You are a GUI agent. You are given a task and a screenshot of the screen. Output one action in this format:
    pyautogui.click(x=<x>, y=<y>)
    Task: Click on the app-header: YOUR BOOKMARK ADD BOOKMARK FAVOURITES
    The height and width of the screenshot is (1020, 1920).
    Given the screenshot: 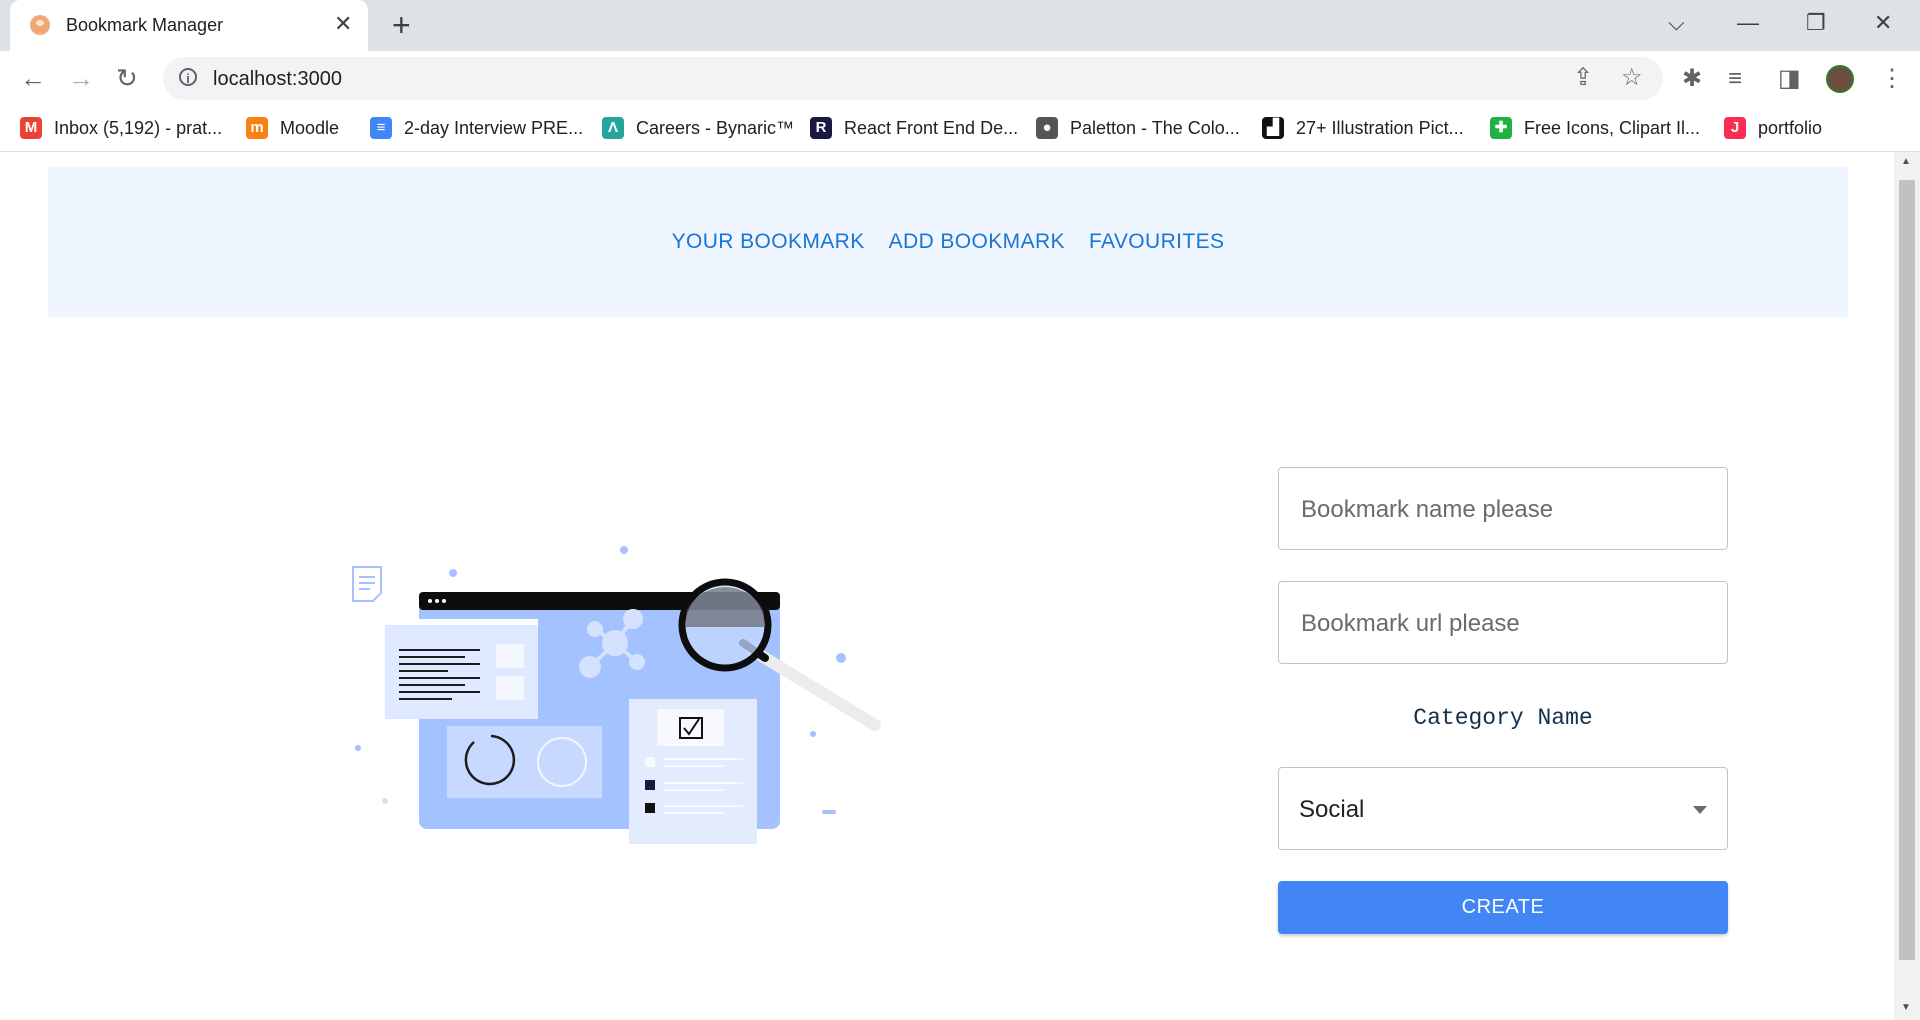 What is the action you would take?
    pyautogui.click(x=948, y=242)
    